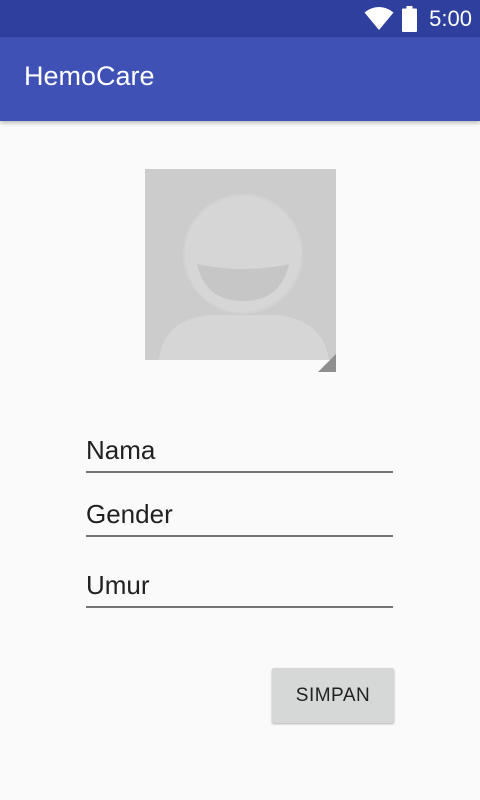  Describe the element at coordinates (333, 695) in the screenshot. I see `save-button: SIMPAN` at that location.